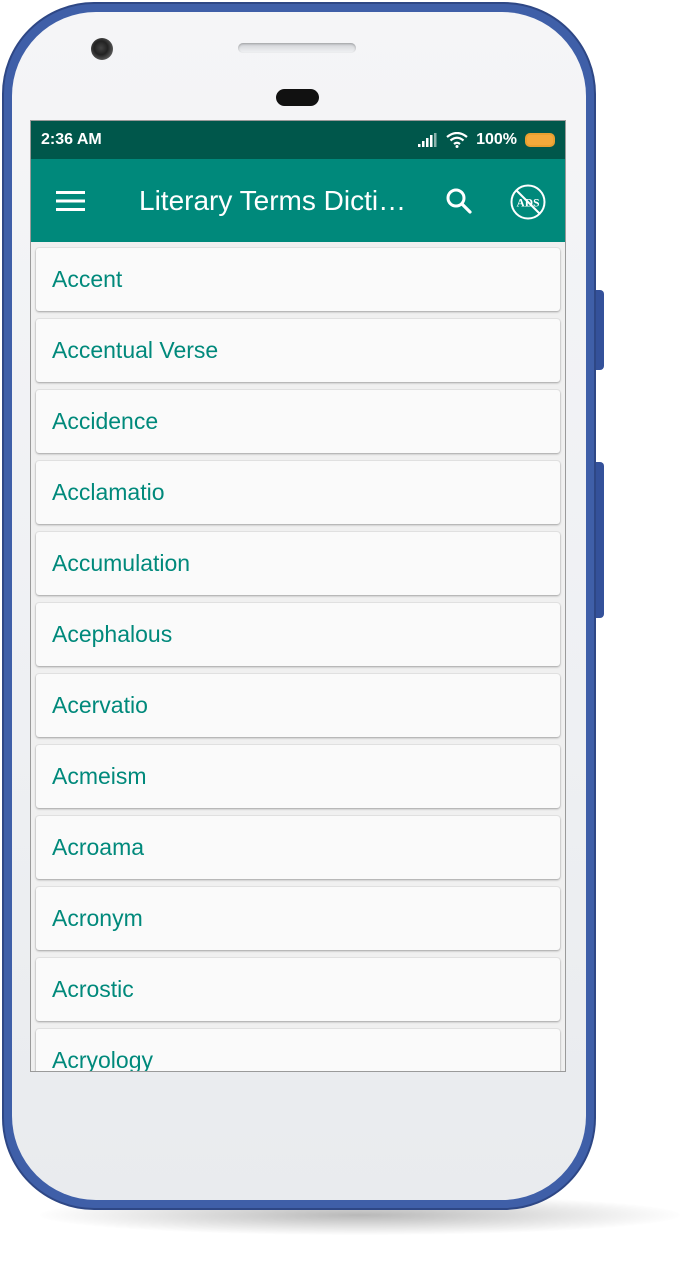 This screenshot has height=1280, width=690. I want to click on no-ads-icon: ADS, so click(528, 202).